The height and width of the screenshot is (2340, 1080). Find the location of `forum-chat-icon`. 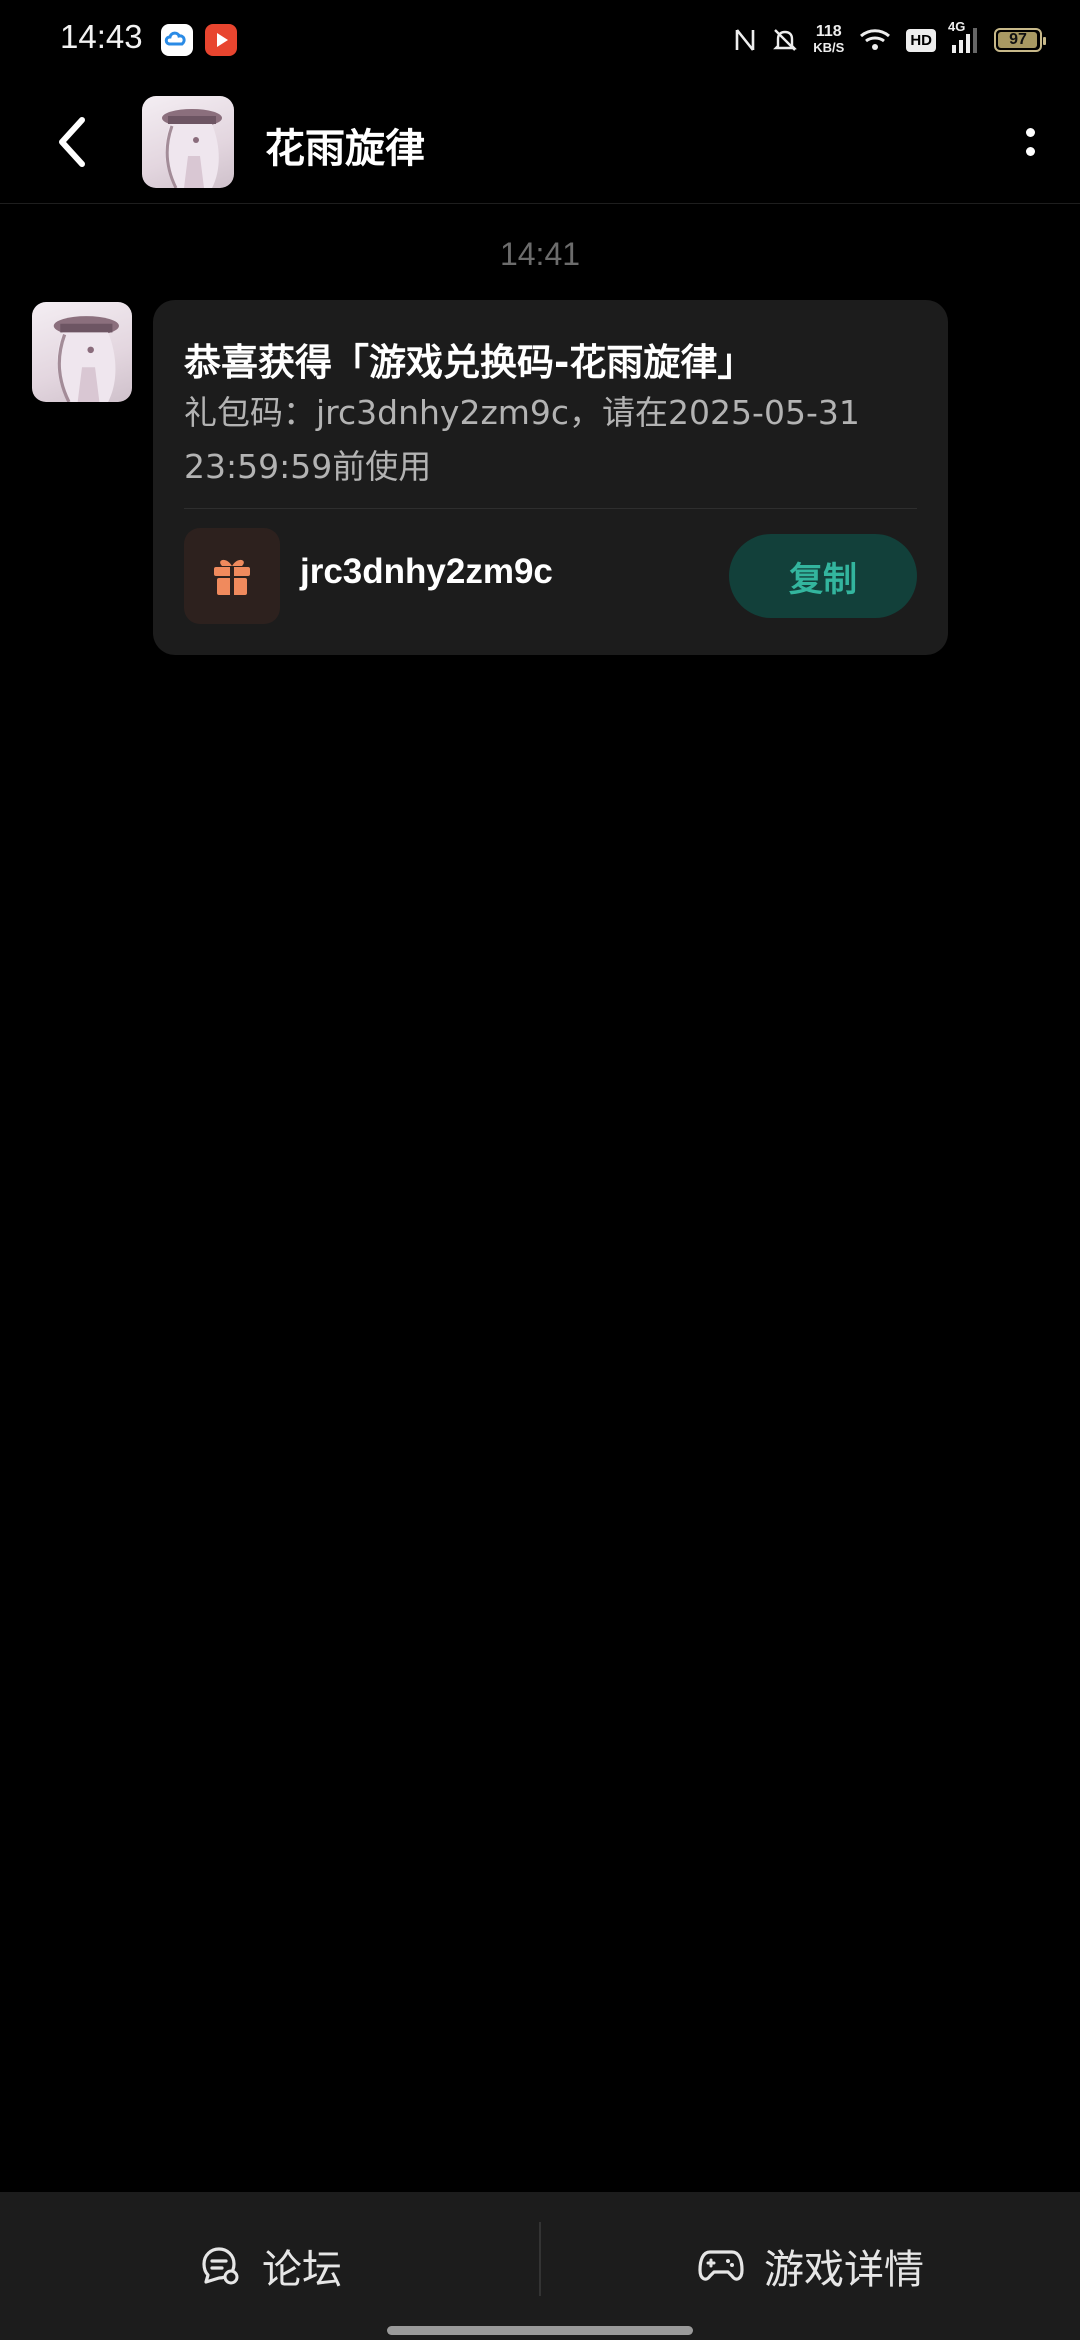

forum-chat-icon is located at coordinates (220, 2266).